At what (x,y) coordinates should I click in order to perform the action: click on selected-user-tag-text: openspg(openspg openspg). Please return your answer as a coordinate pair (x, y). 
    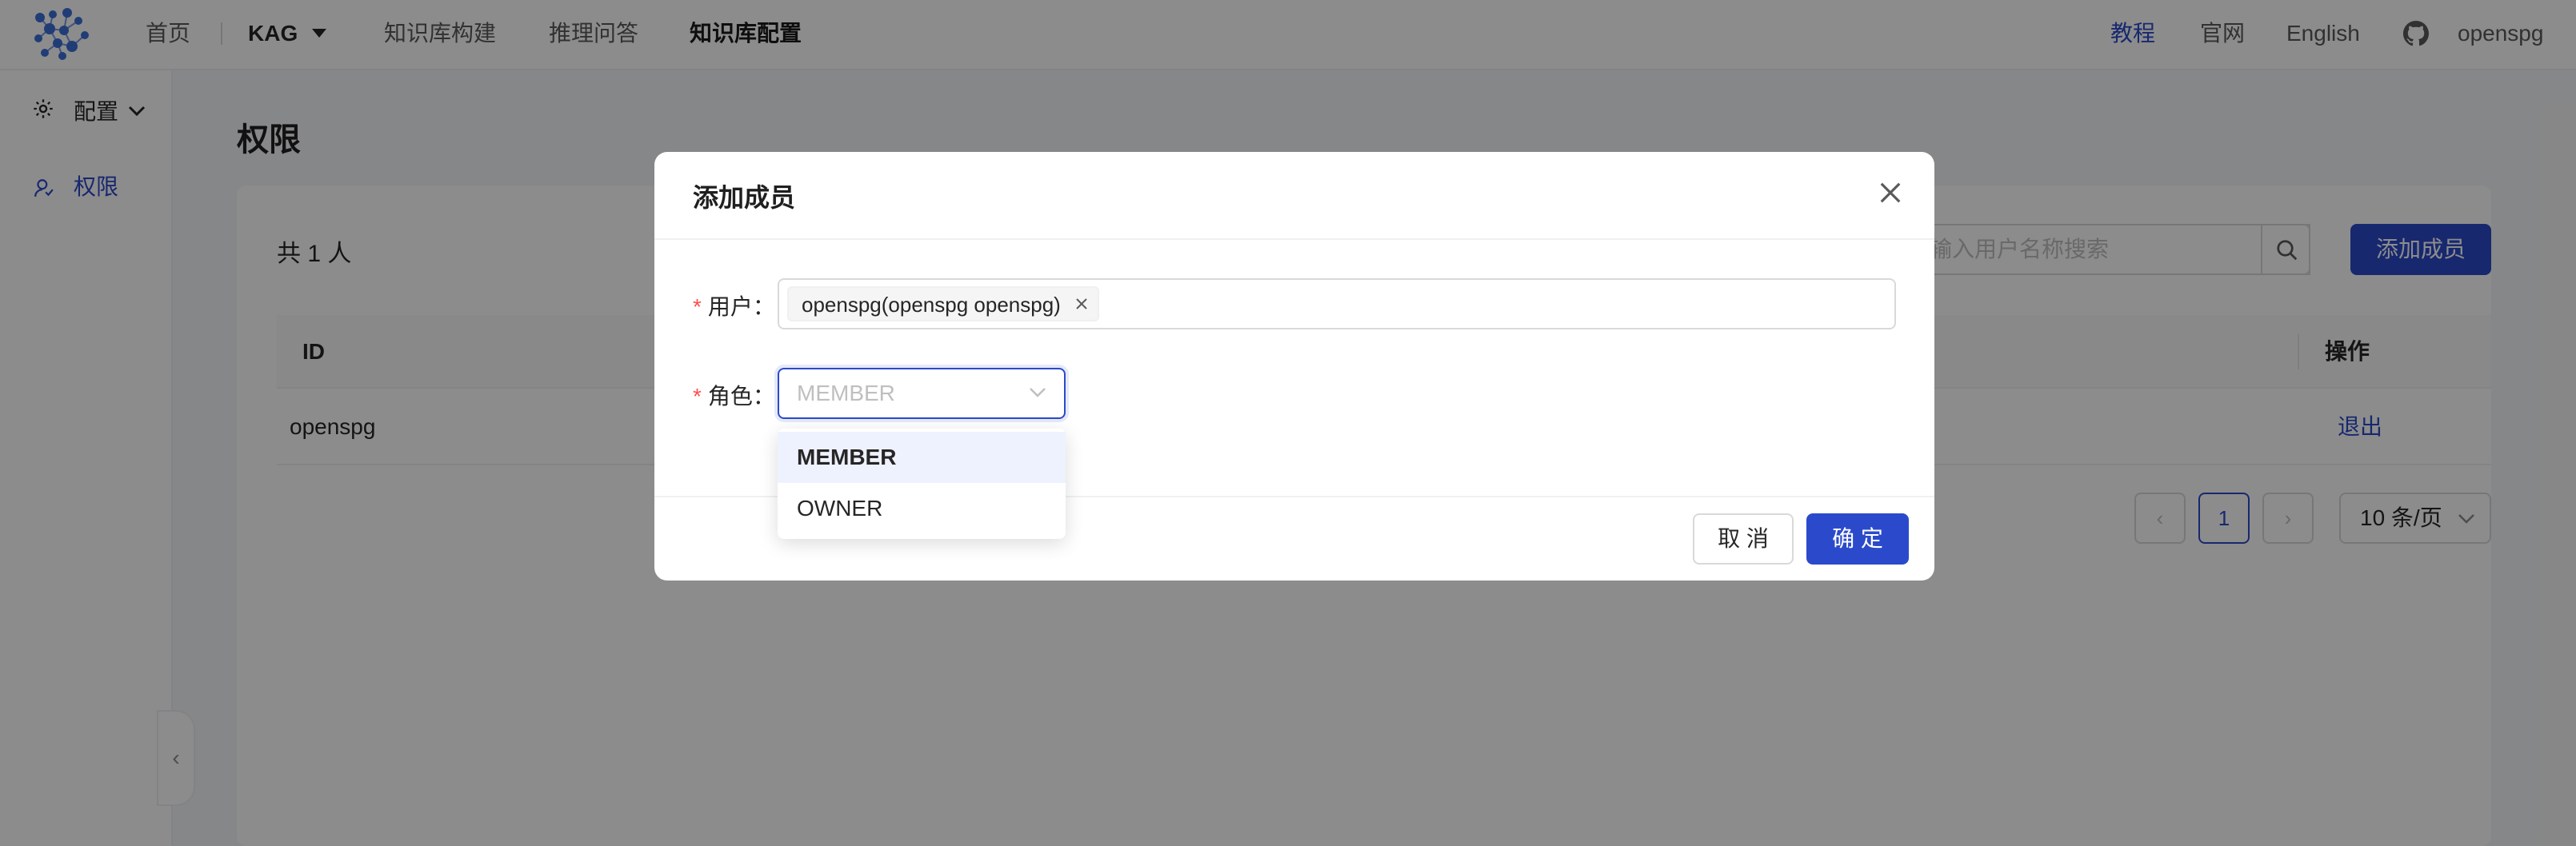
    Looking at the image, I should click on (931, 305).